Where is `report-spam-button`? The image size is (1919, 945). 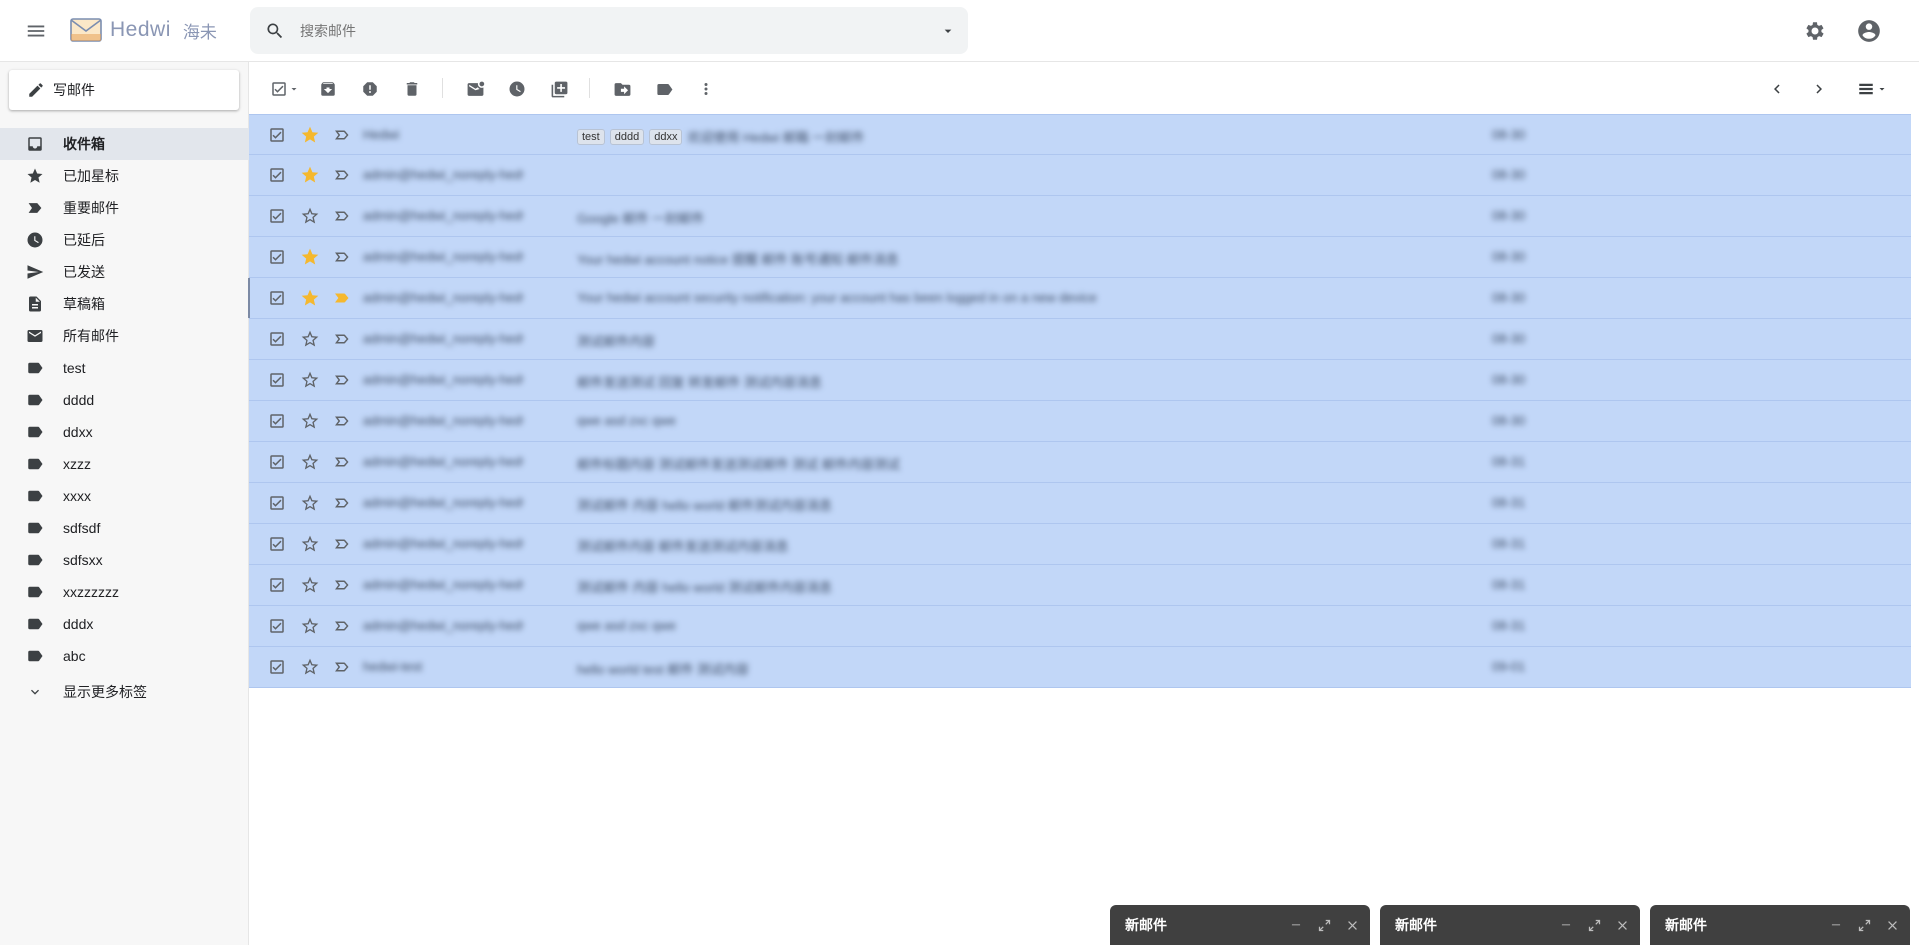 report-spam-button is located at coordinates (370, 89).